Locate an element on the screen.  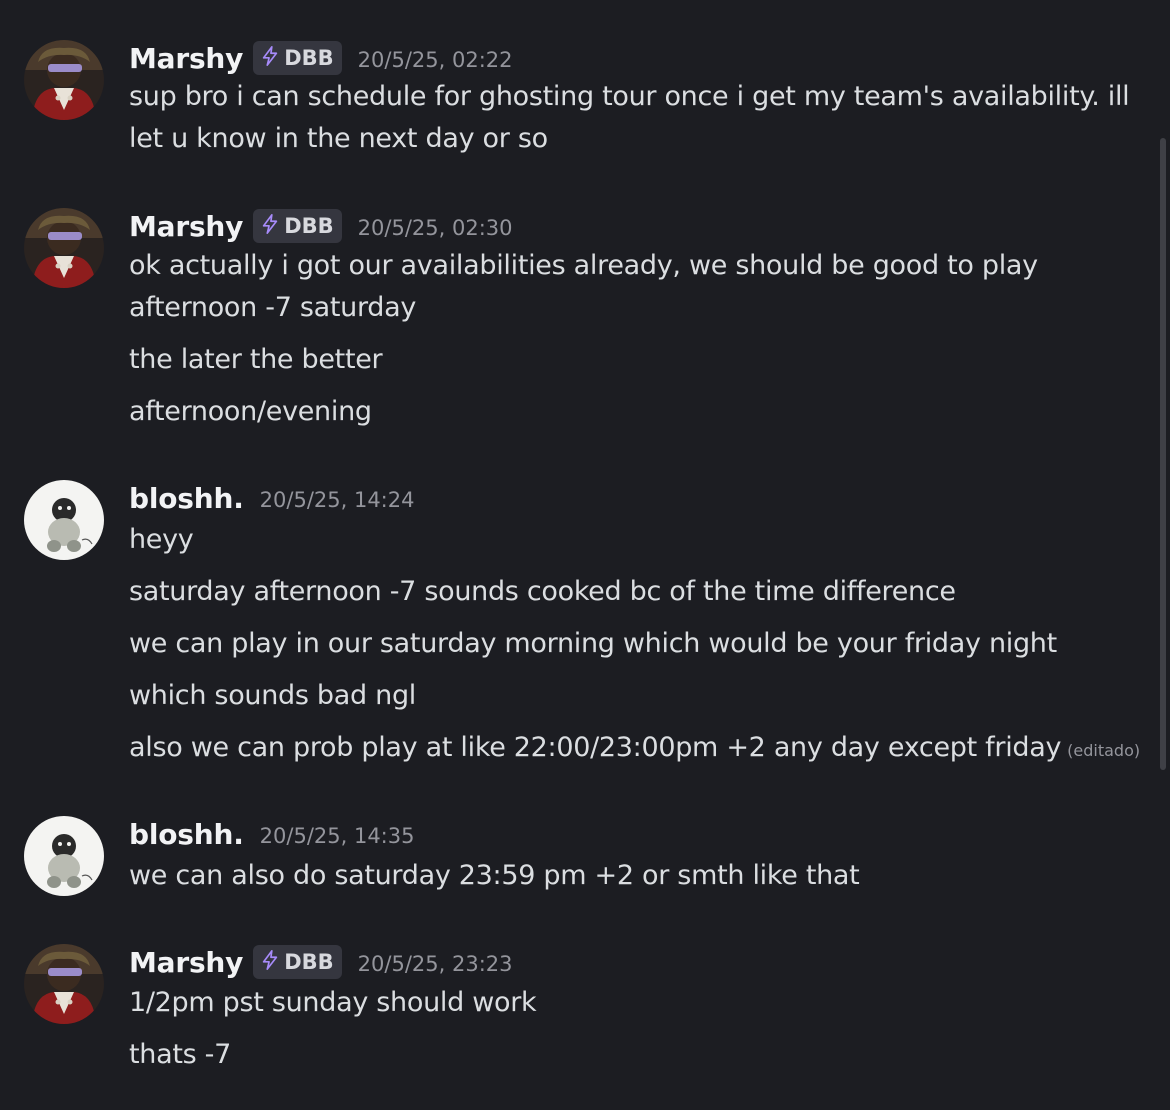
scrollbar is located at coordinates (1163, 454).